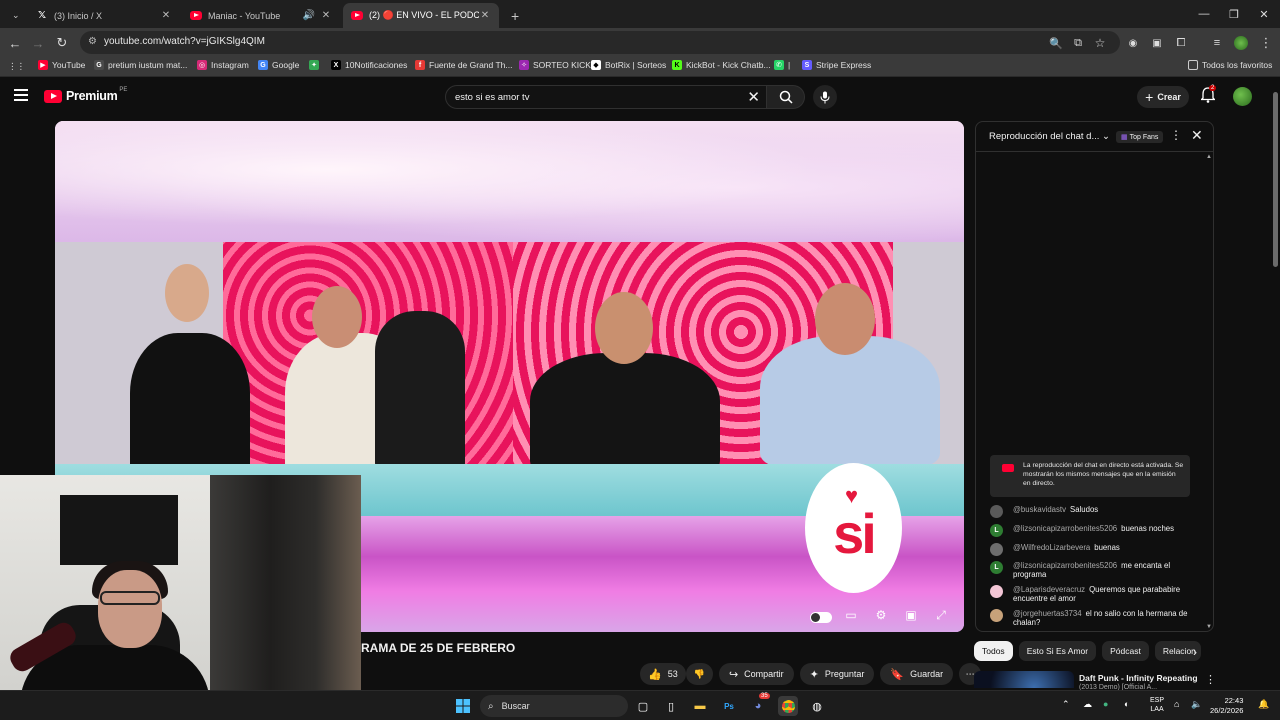  I want to click on share-button: ↪ Compartir, so click(756, 674).